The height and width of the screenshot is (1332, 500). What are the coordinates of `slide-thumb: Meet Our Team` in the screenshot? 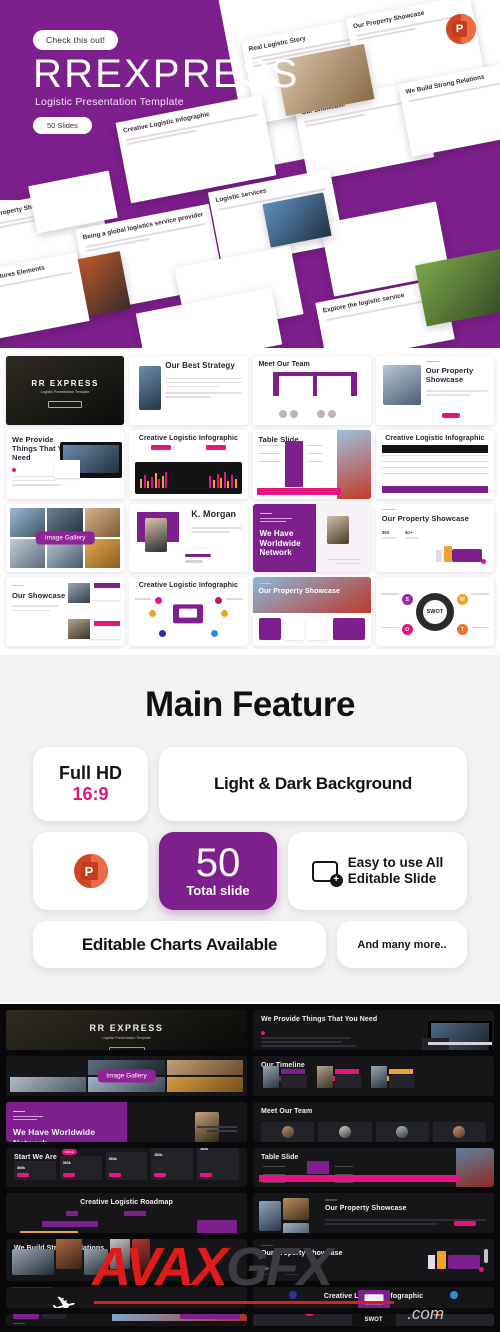 It's located at (311, 390).